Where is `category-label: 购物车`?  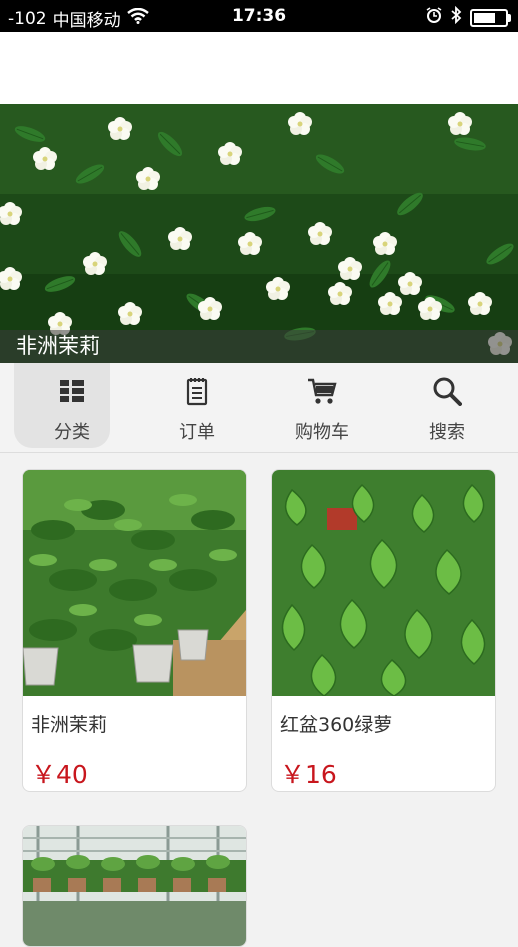
category-label: 购物车 is located at coordinates (322, 432).